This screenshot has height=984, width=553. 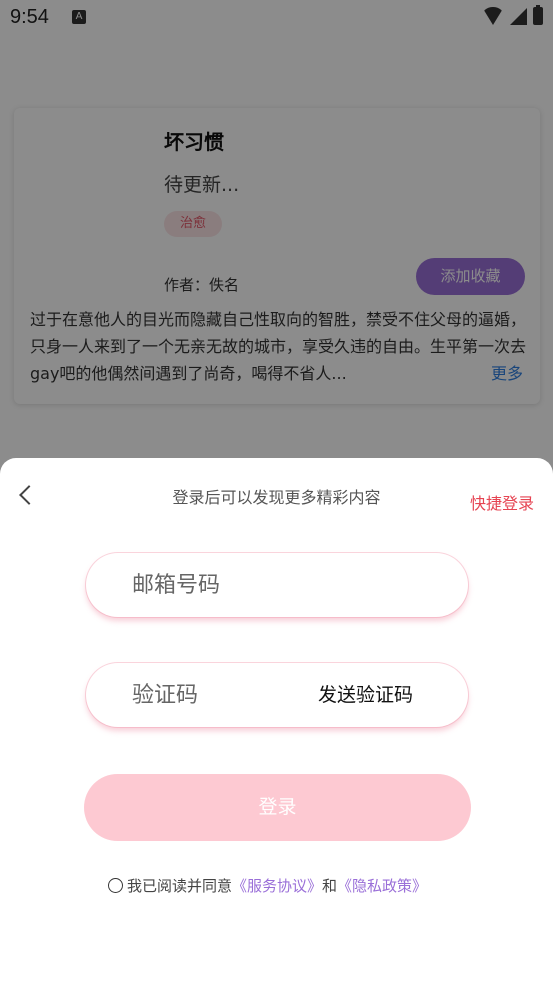 What do you see at coordinates (277, 807) in the screenshot?
I see `login-button: 登录` at bounding box center [277, 807].